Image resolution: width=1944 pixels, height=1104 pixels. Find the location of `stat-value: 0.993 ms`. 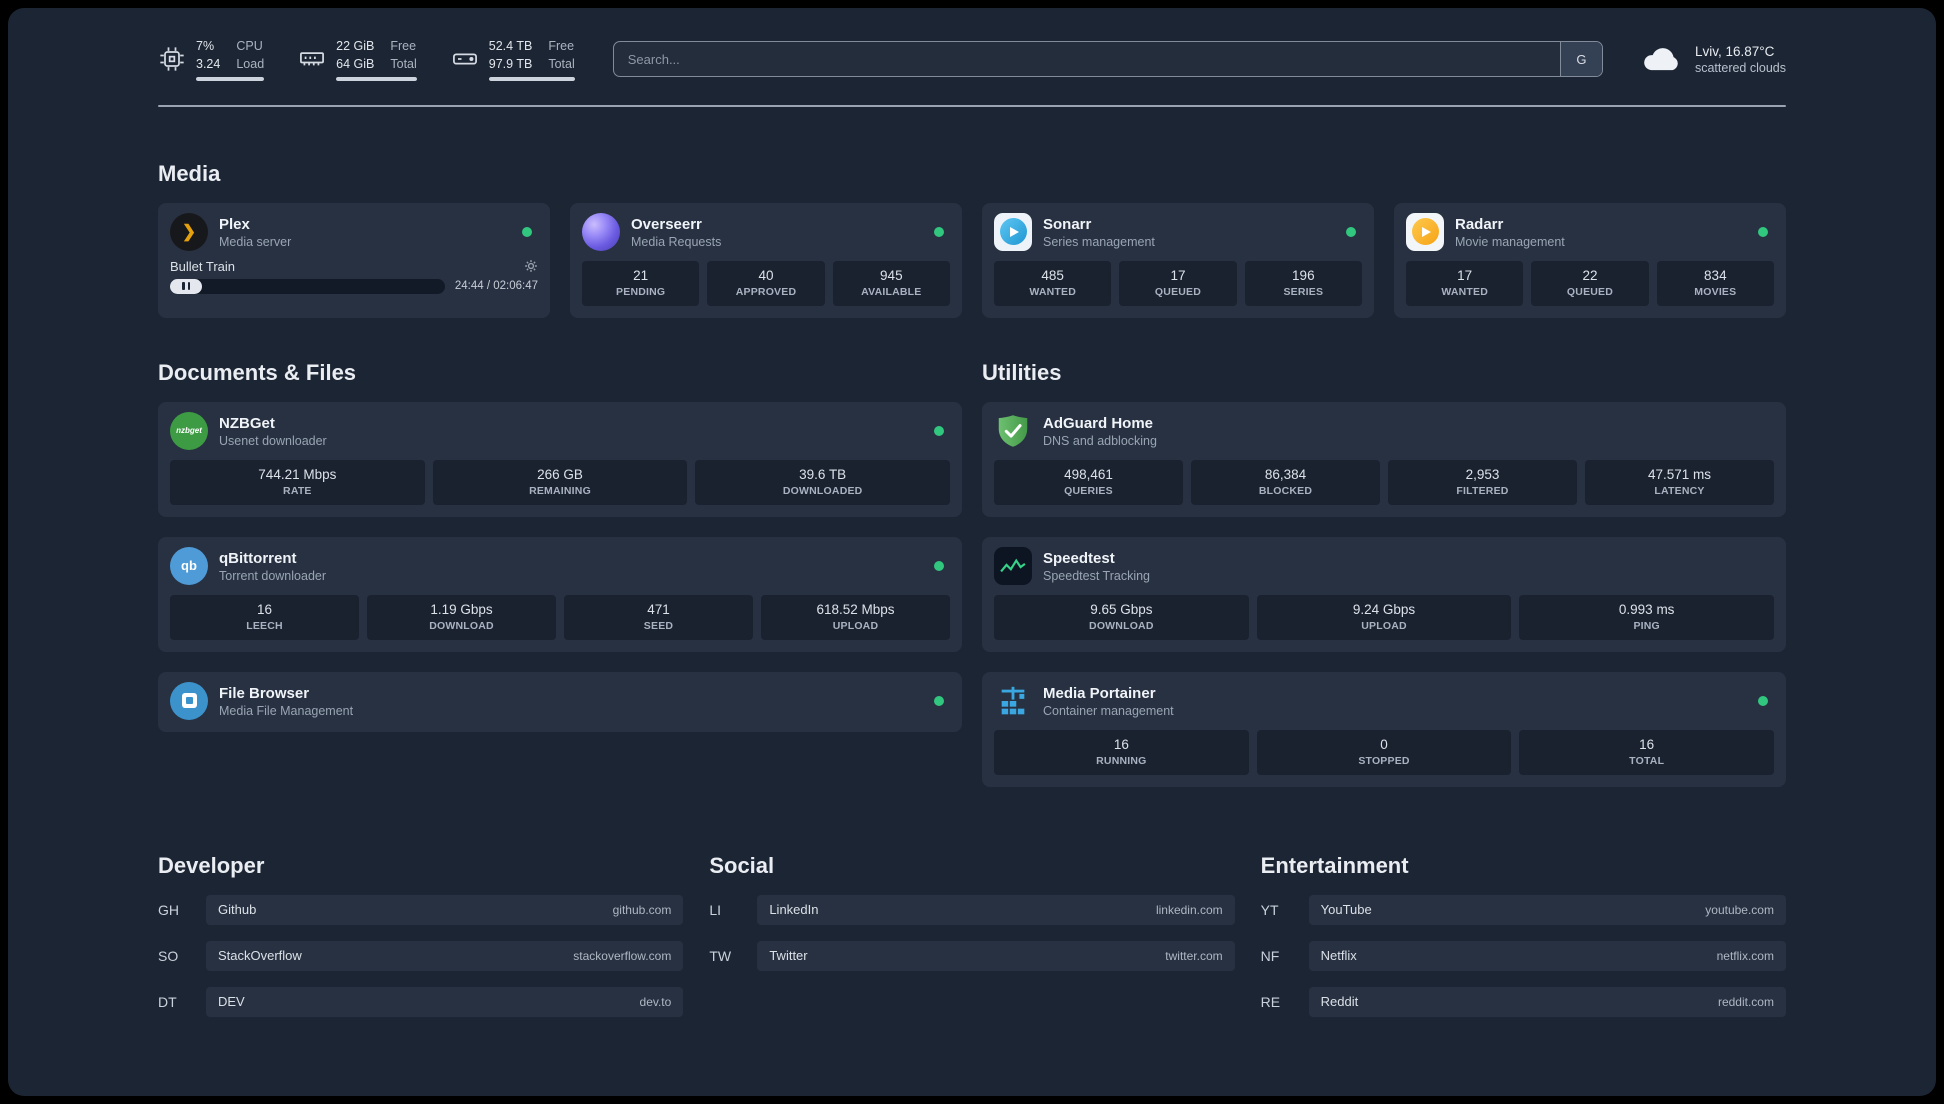

stat-value: 0.993 ms is located at coordinates (1646, 609).